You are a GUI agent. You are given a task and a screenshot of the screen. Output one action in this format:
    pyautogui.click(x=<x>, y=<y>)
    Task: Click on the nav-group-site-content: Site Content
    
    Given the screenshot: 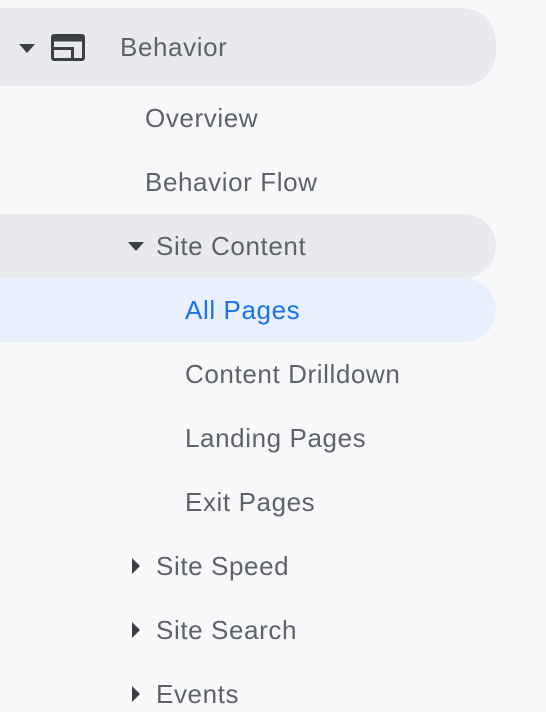 What is the action you would take?
    pyautogui.click(x=248, y=246)
    